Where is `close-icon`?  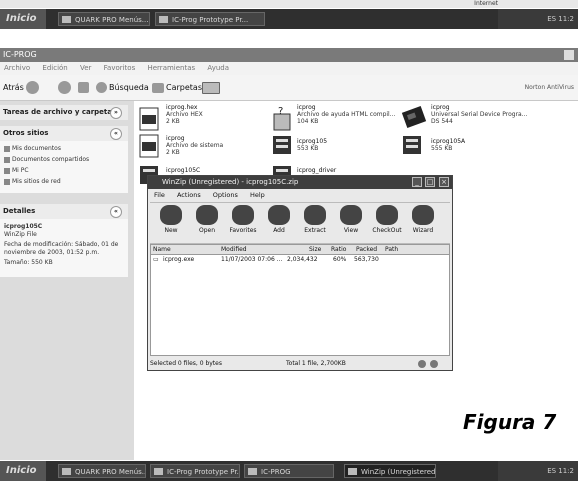
close-icon is located at coordinates (569, 55).